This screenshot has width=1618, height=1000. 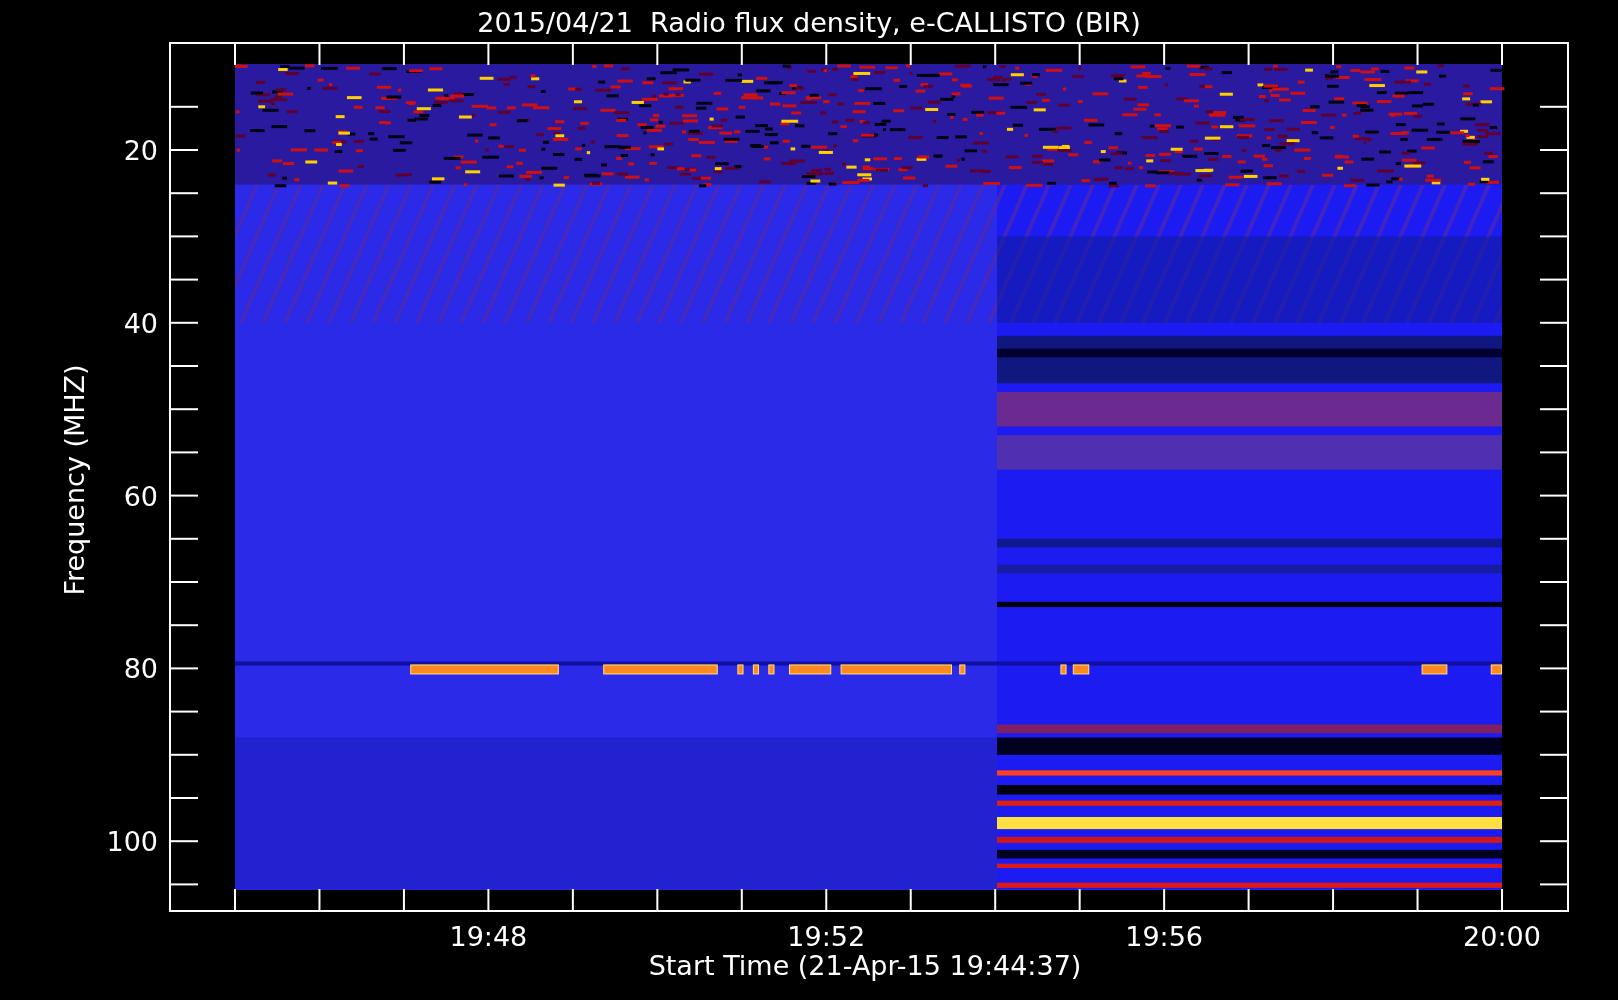 What do you see at coordinates (140, 669) in the screenshot?
I see `tick-label: 80` at bounding box center [140, 669].